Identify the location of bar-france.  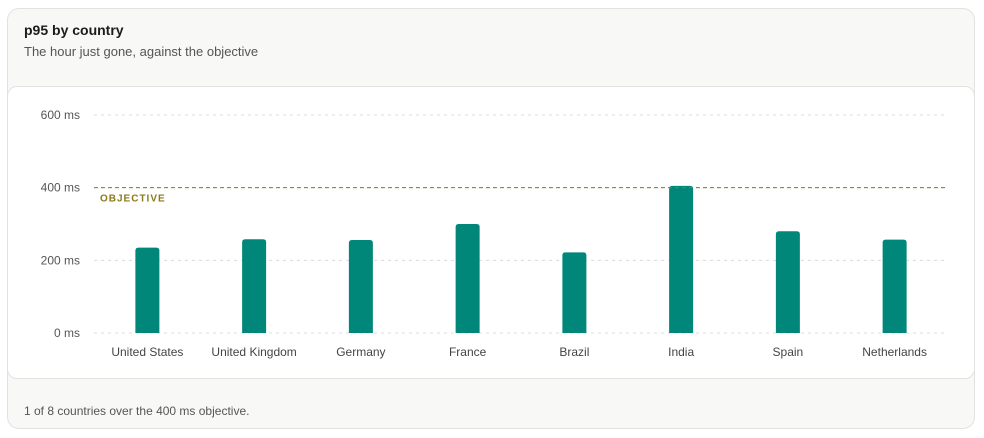
(467, 278).